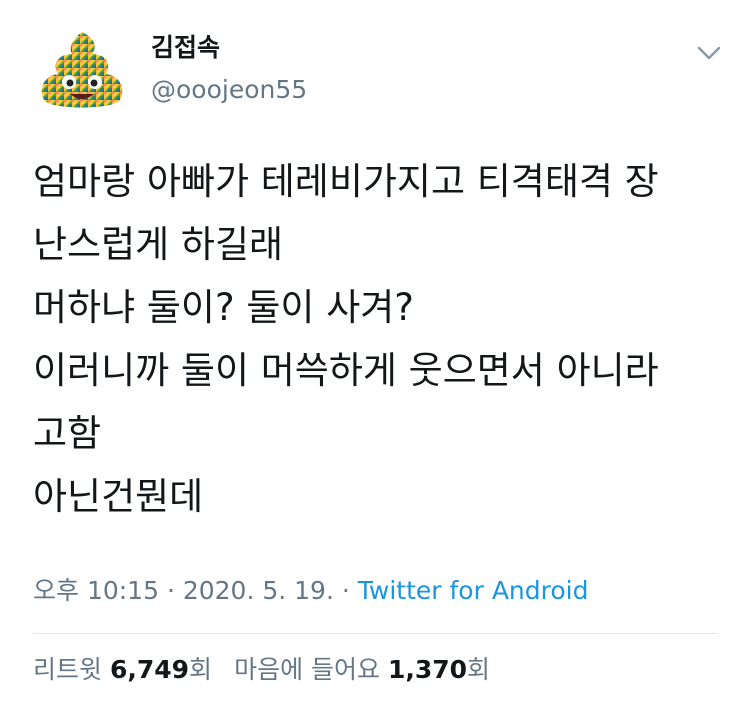 This screenshot has width=750, height=708. I want to click on tweet-text-line: 고함, so click(67, 433).